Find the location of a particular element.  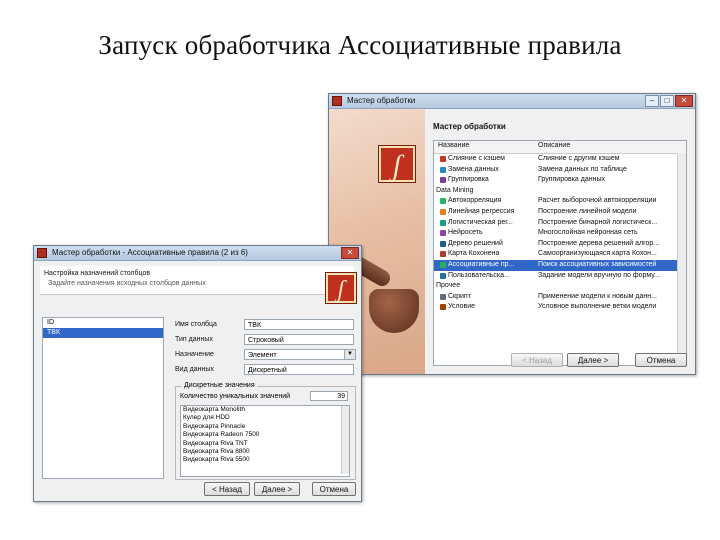

tree-cell-description: Группировка данных is located at coordinates (572, 180).